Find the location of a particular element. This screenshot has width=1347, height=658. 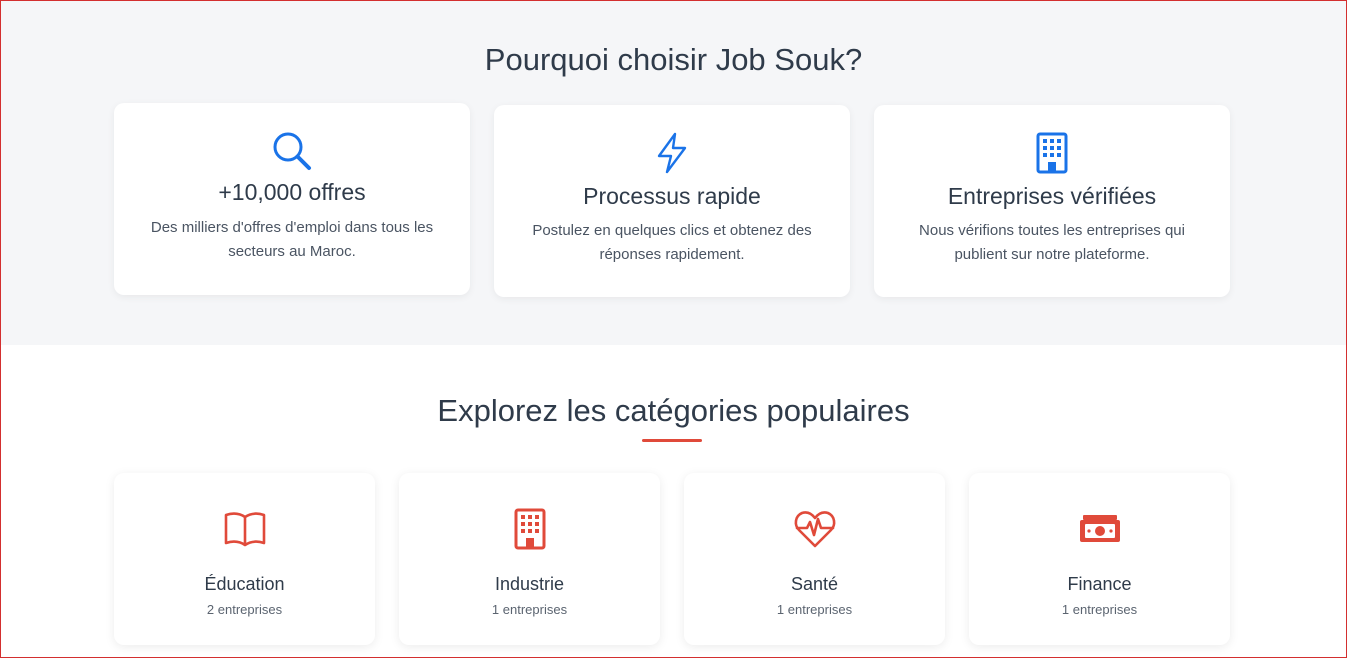

title-underline is located at coordinates (672, 440).